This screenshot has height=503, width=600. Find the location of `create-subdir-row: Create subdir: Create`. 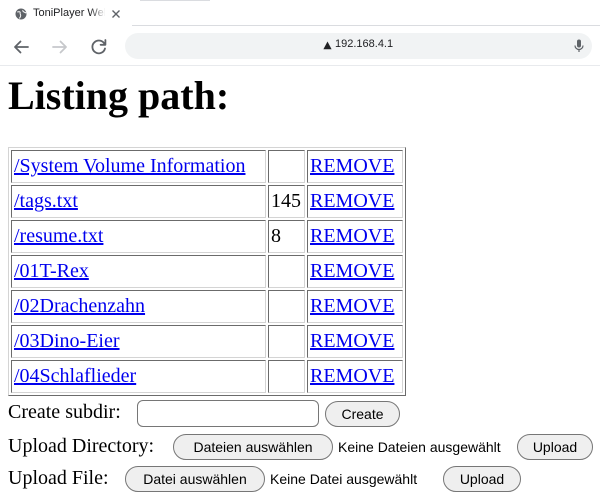

create-subdir-row: Create subdir: Create is located at coordinates (208, 414).